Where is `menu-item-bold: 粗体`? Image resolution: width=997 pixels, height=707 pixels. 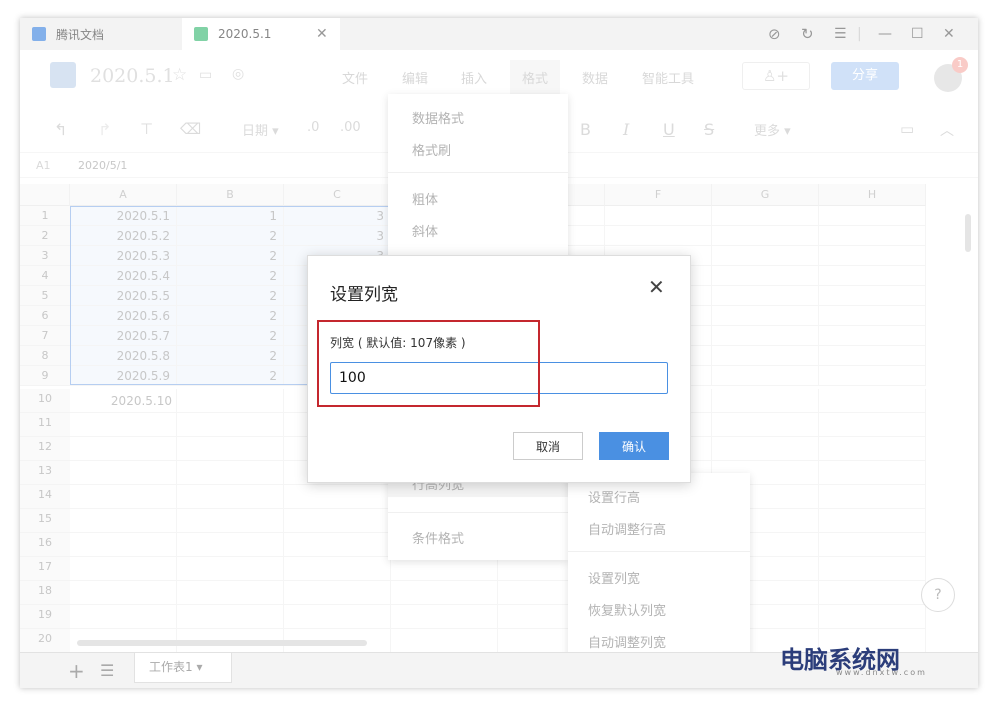
menu-item-bold: 粗体 is located at coordinates (425, 198).